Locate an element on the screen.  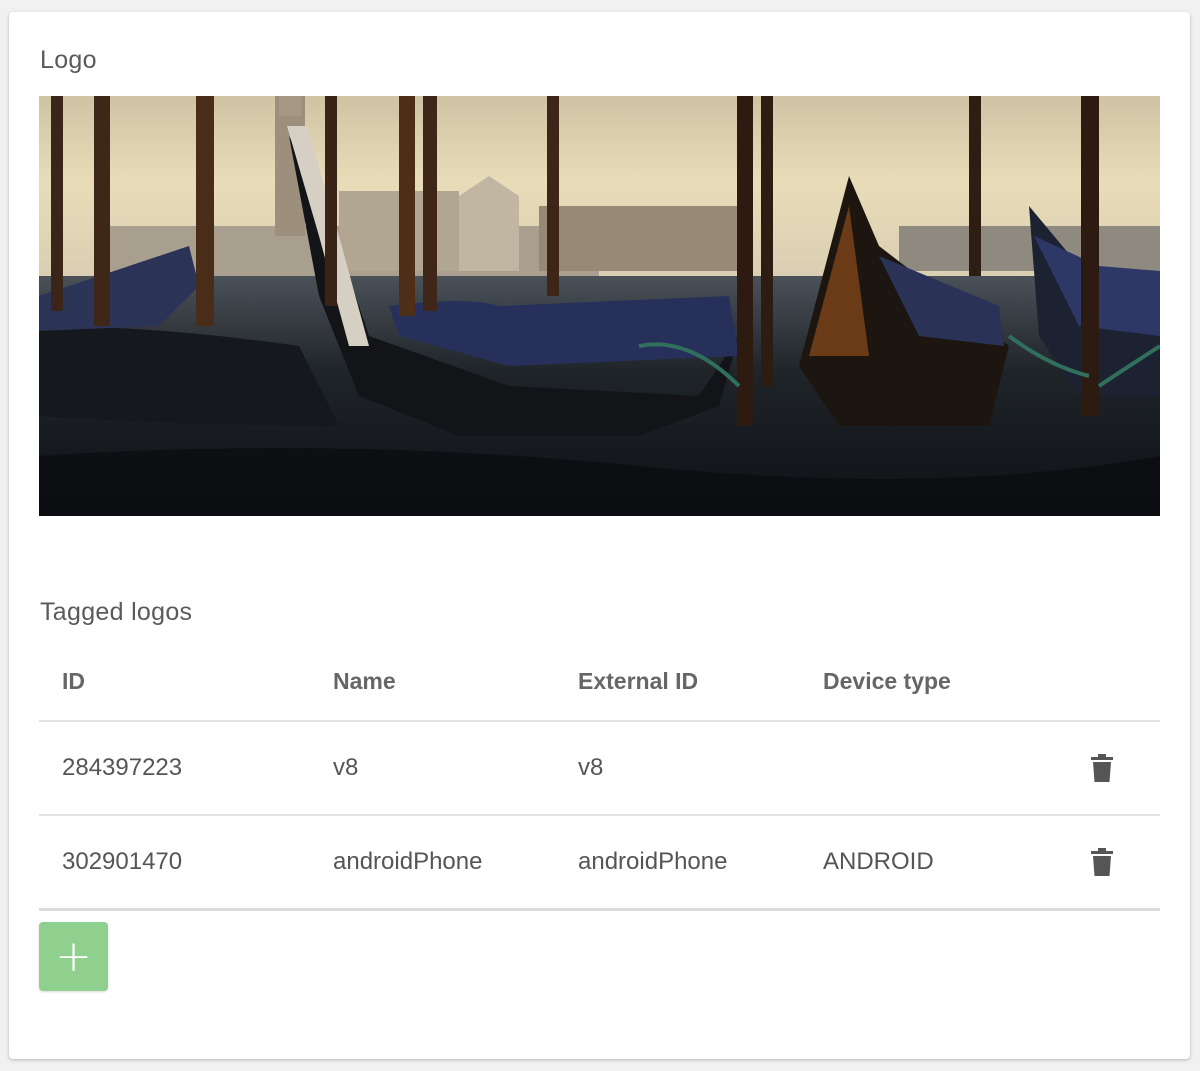
cell-id: 302901470 is located at coordinates (122, 861).